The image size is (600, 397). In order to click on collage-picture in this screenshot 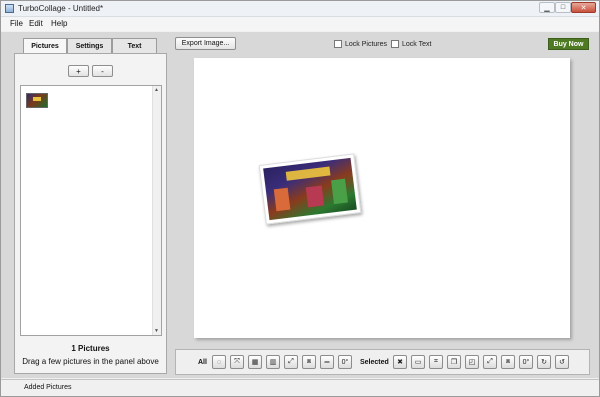, I will do `click(310, 189)`.